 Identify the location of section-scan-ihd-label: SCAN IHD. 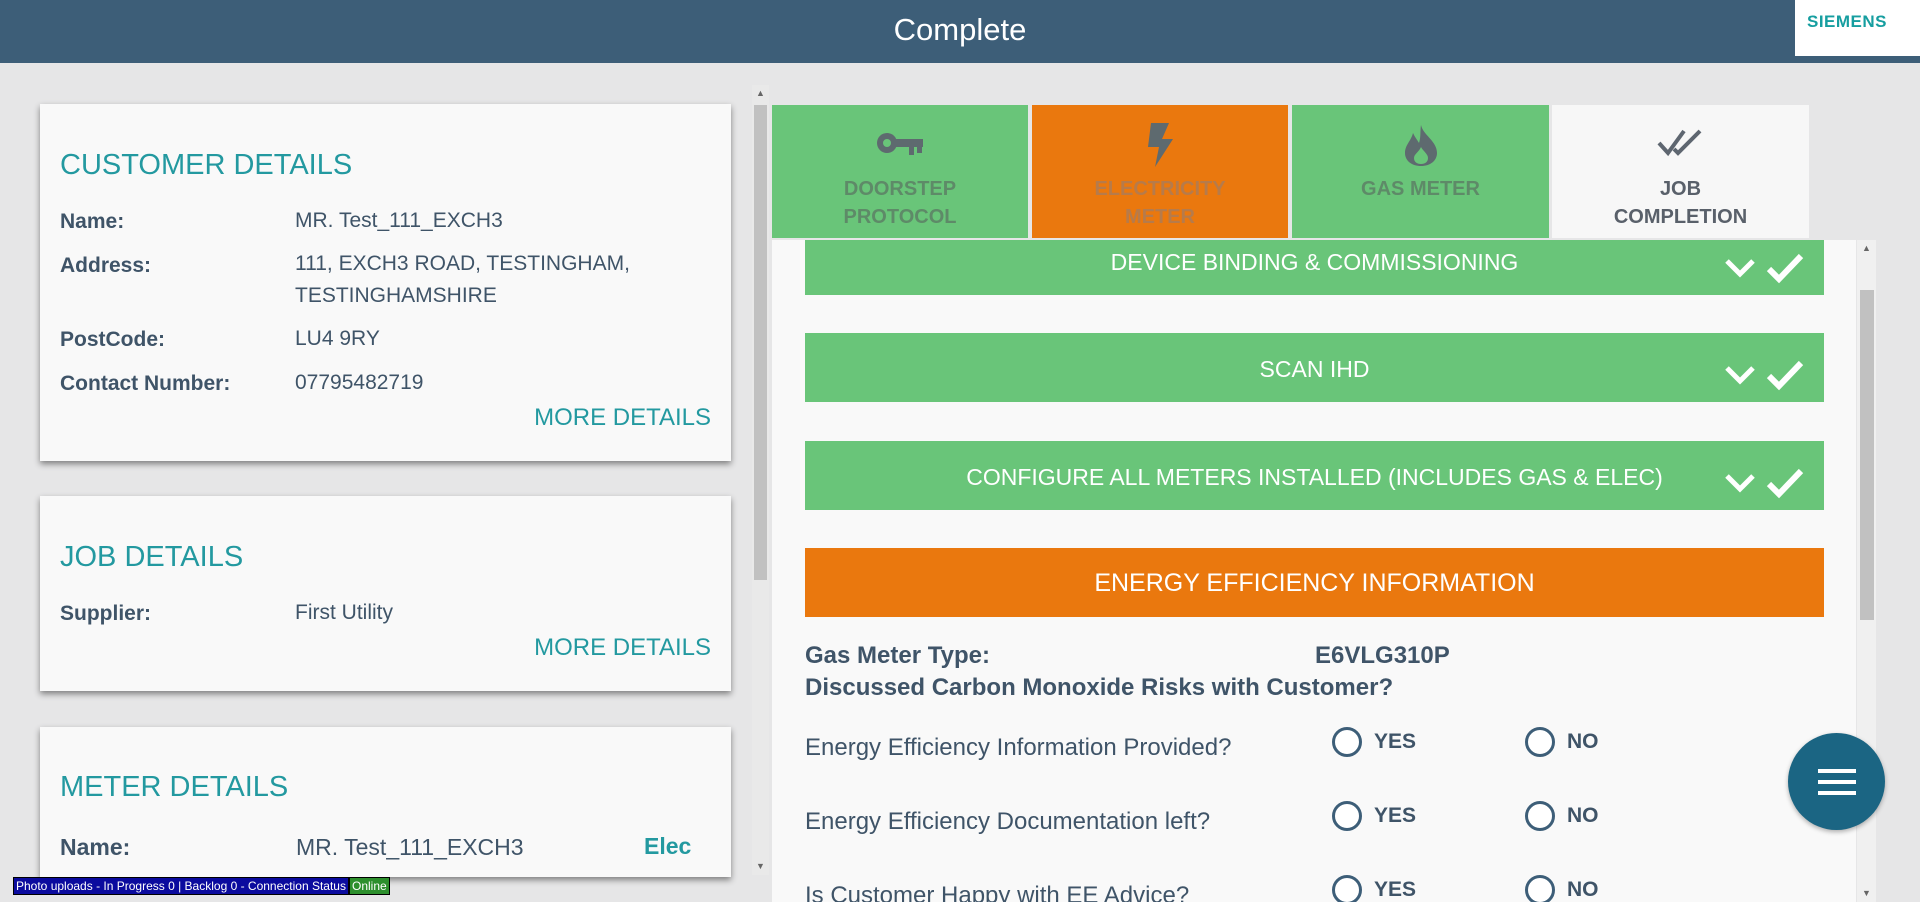
(1314, 369).